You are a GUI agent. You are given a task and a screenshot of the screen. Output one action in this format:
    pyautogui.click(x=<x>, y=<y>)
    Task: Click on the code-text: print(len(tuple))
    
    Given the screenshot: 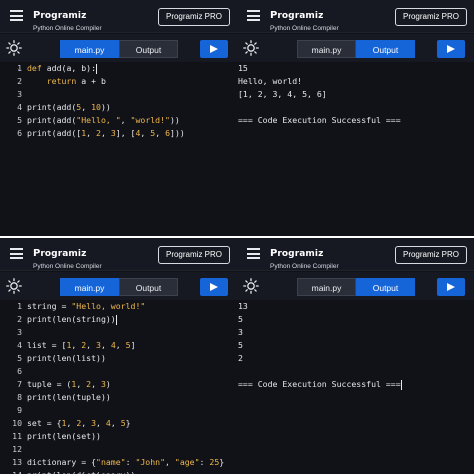 What is the action you would take?
    pyautogui.click(x=69, y=397)
    